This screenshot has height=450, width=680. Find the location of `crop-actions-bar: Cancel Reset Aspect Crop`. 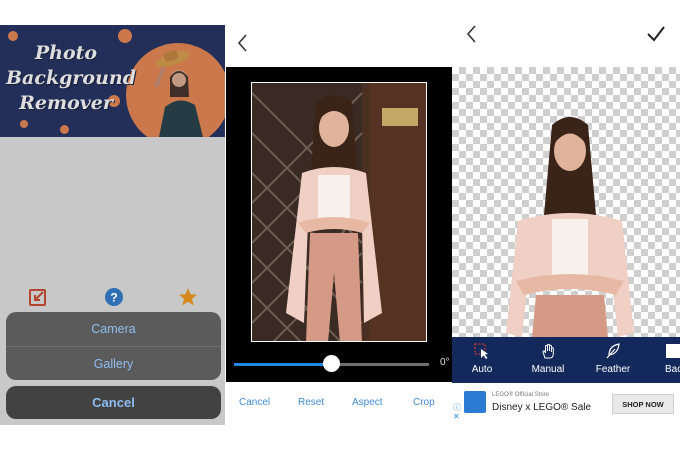

crop-actions-bar: Cancel Reset Aspect Crop is located at coordinates (339, 403).